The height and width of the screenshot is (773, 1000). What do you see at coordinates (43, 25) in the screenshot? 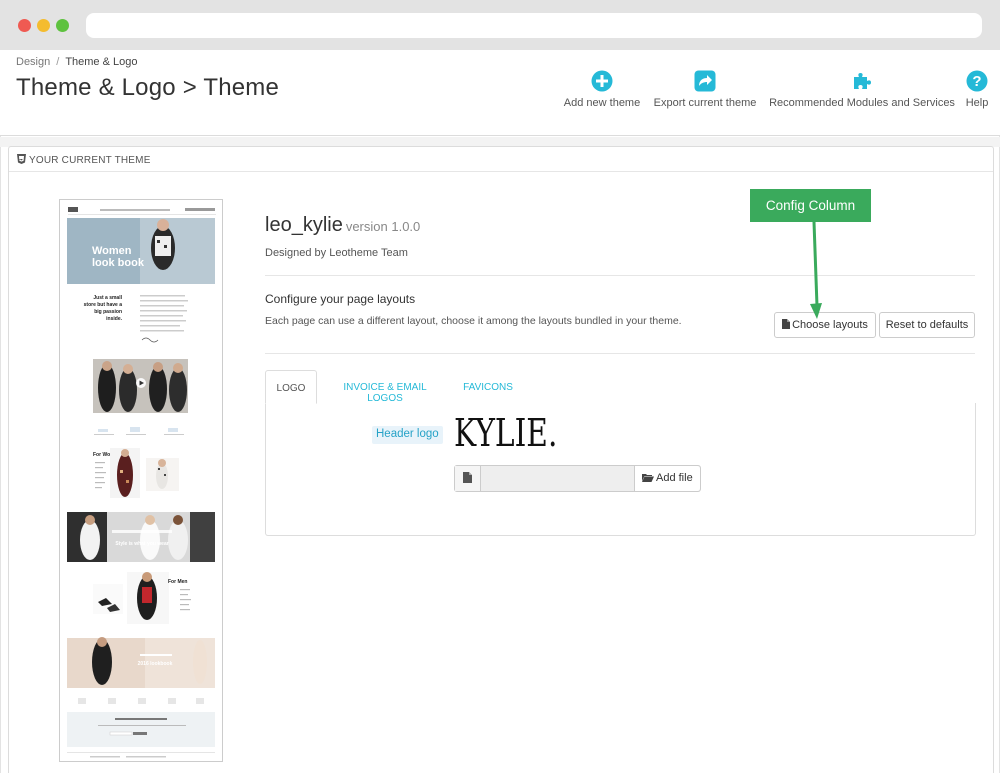
I see `minimize-window-dot` at bounding box center [43, 25].